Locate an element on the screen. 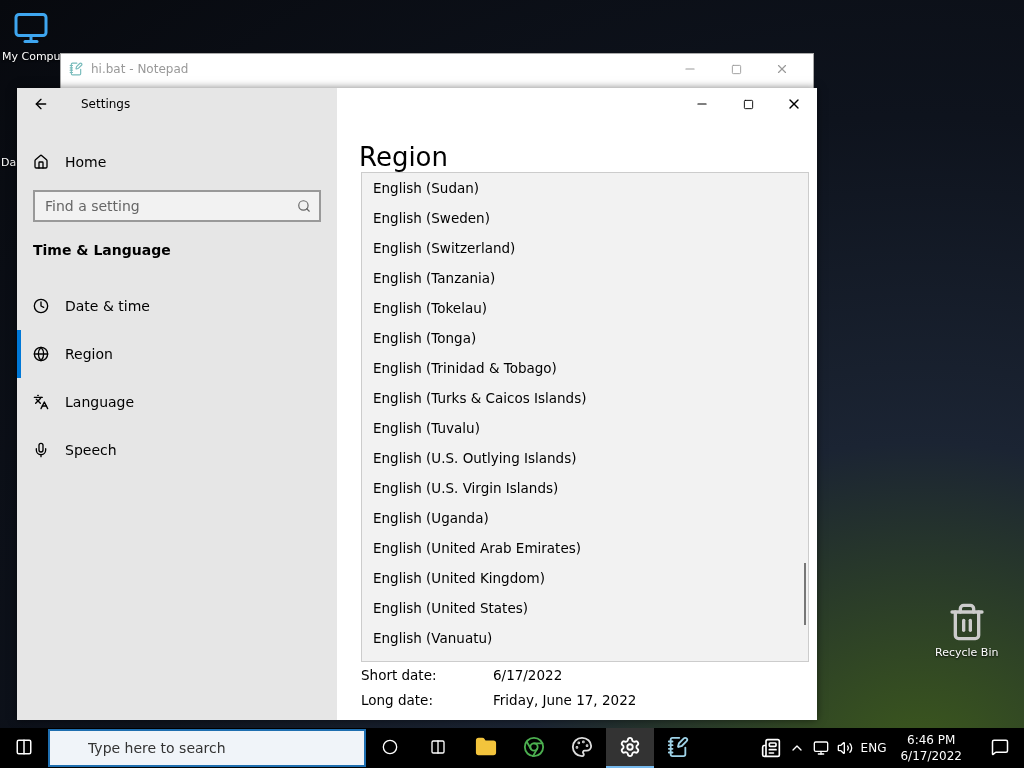 The width and height of the screenshot is (1024, 768). dropdown-option: English (Vanuatu) is located at coordinates (585, 638).